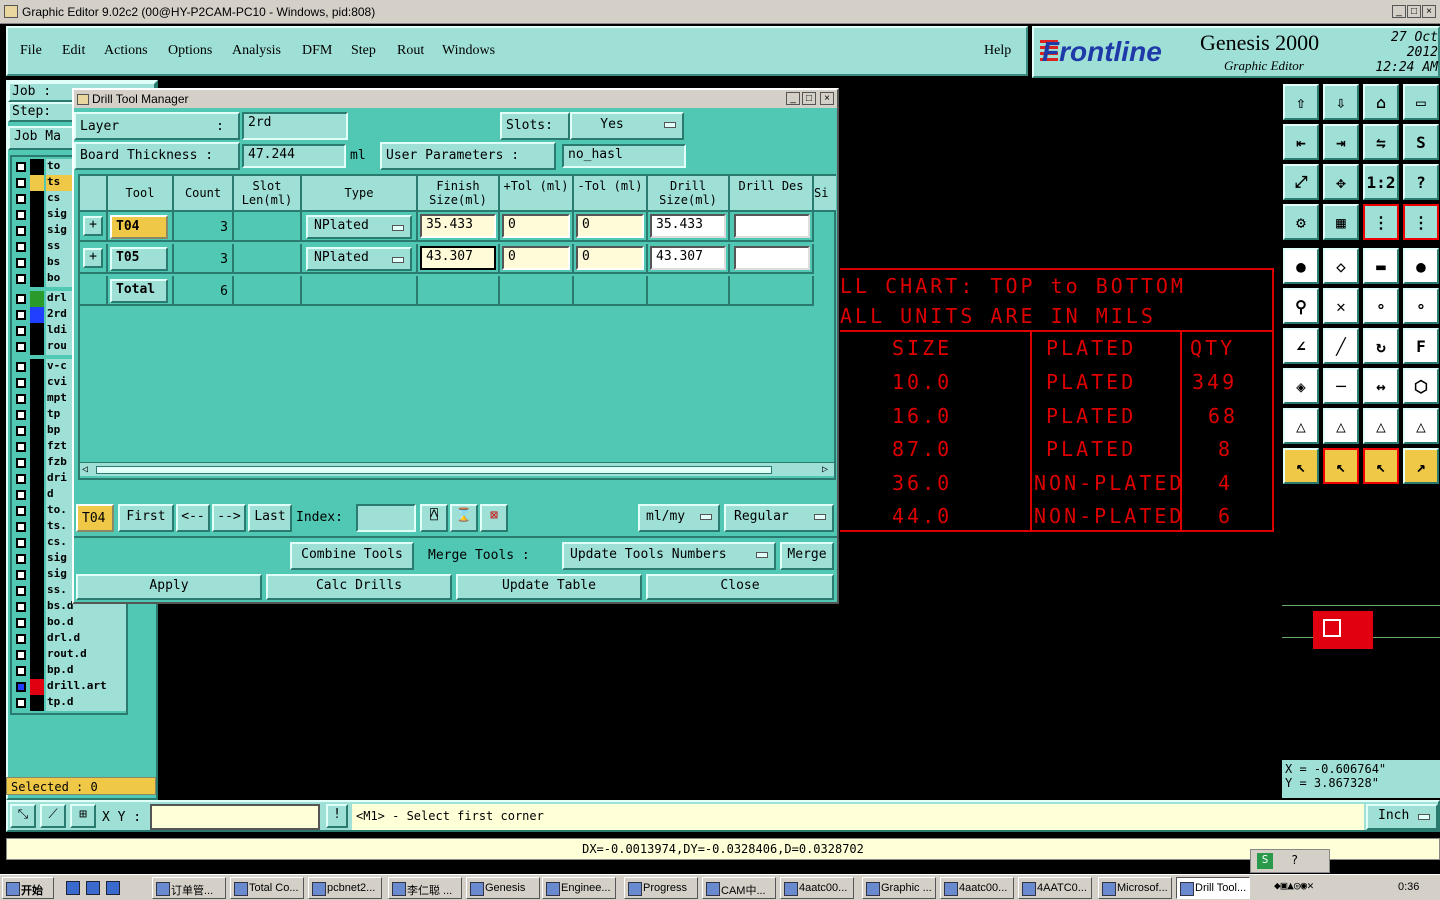 This screenshot has height=900, width=1440. What do you see at coordinates (1301, 306) in the screenshot?
I see `connect-icon: ⚲` at bounding box center [1301, 306].